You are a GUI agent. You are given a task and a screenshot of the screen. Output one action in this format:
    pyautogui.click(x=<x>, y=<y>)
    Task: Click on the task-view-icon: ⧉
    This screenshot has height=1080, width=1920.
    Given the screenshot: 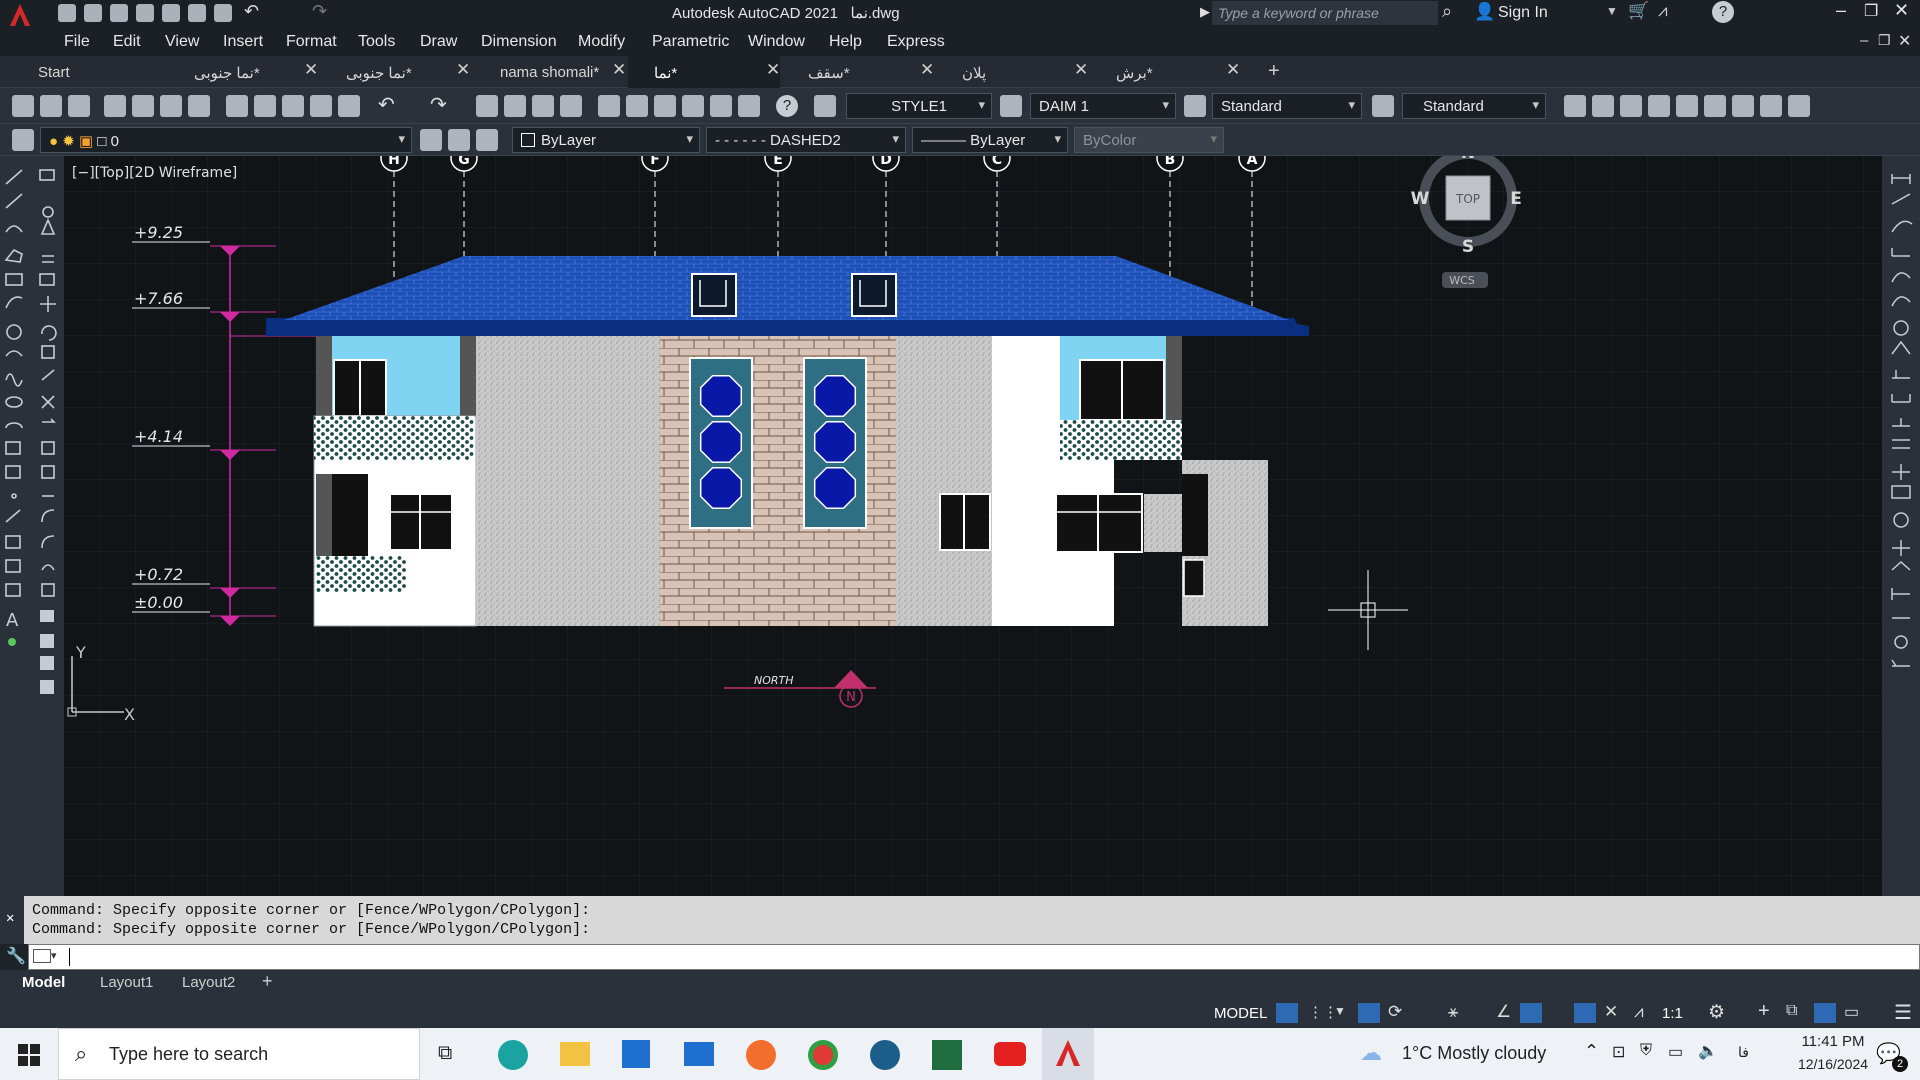 What is the action you would take?
    pyautogui.click(x=445, y=1053)
    